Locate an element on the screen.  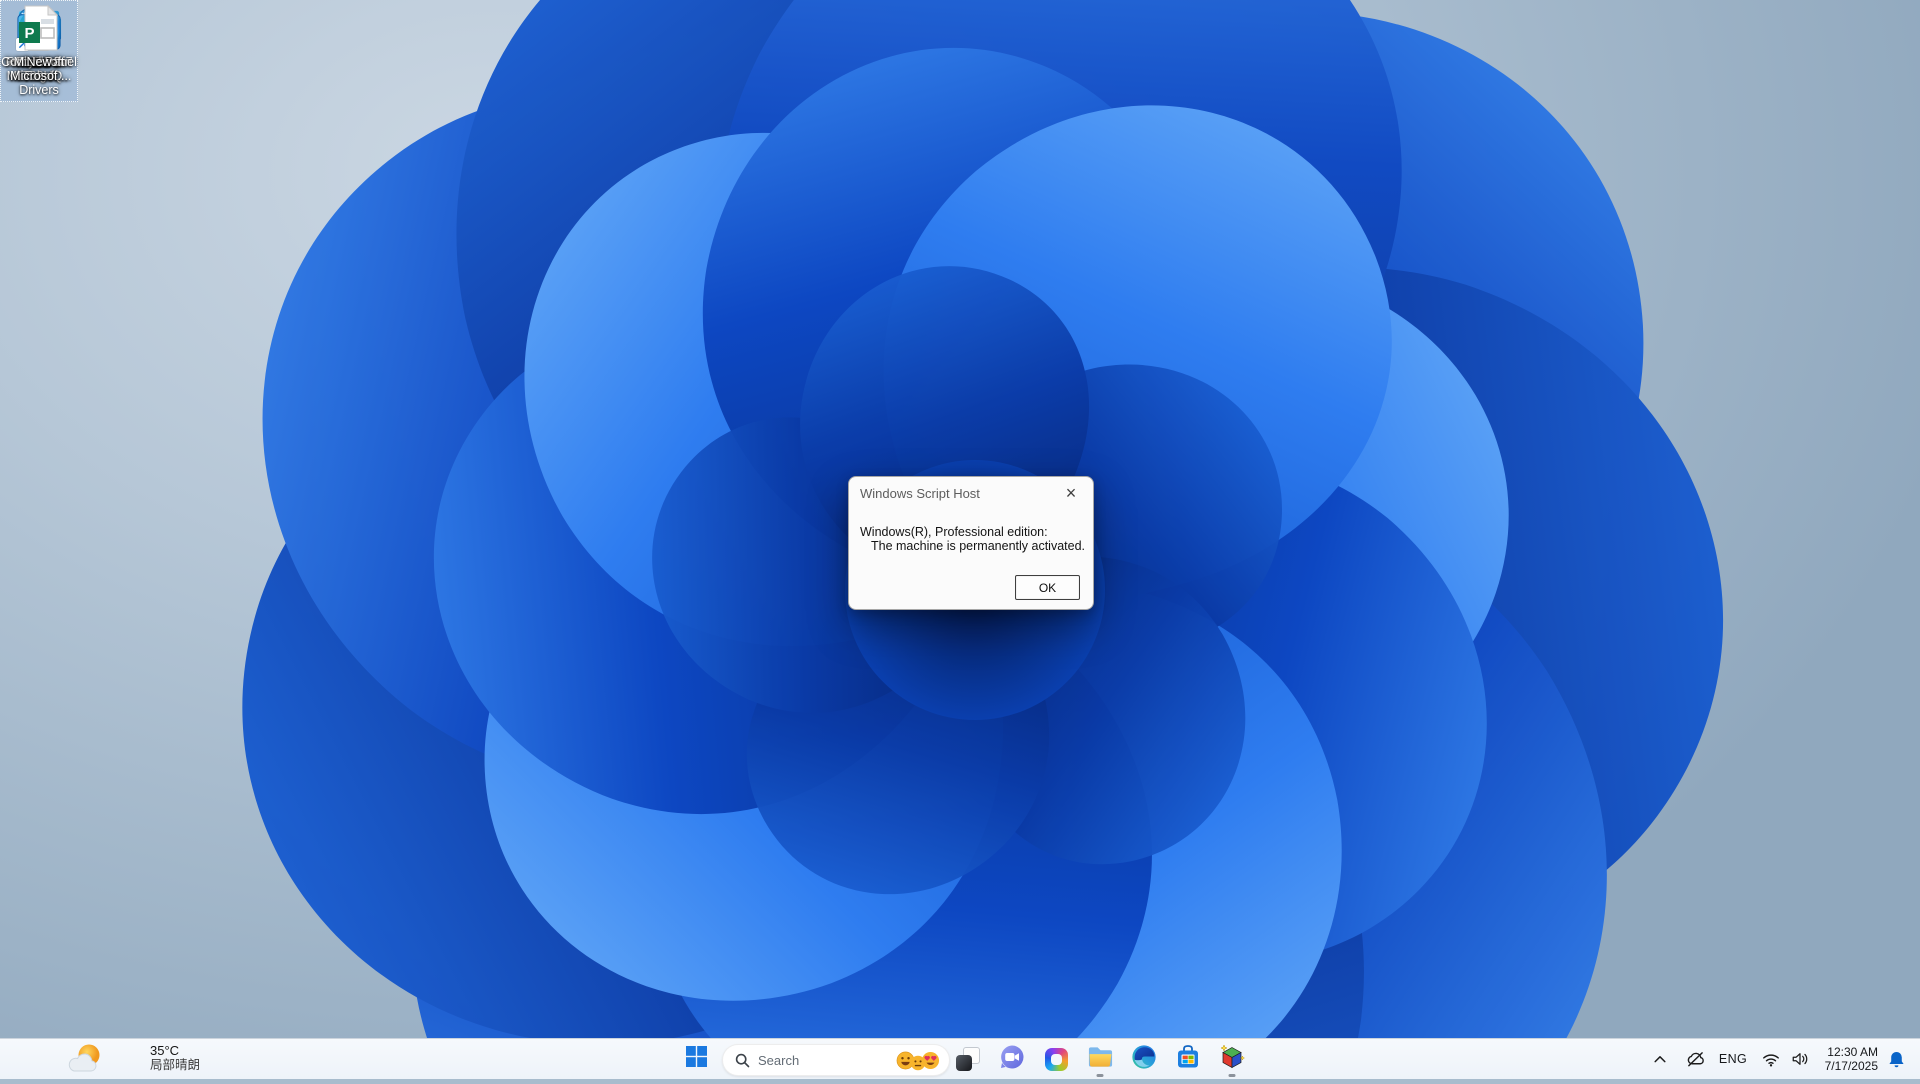
chevron-up-icon is located at coordinates (1660, 1059).